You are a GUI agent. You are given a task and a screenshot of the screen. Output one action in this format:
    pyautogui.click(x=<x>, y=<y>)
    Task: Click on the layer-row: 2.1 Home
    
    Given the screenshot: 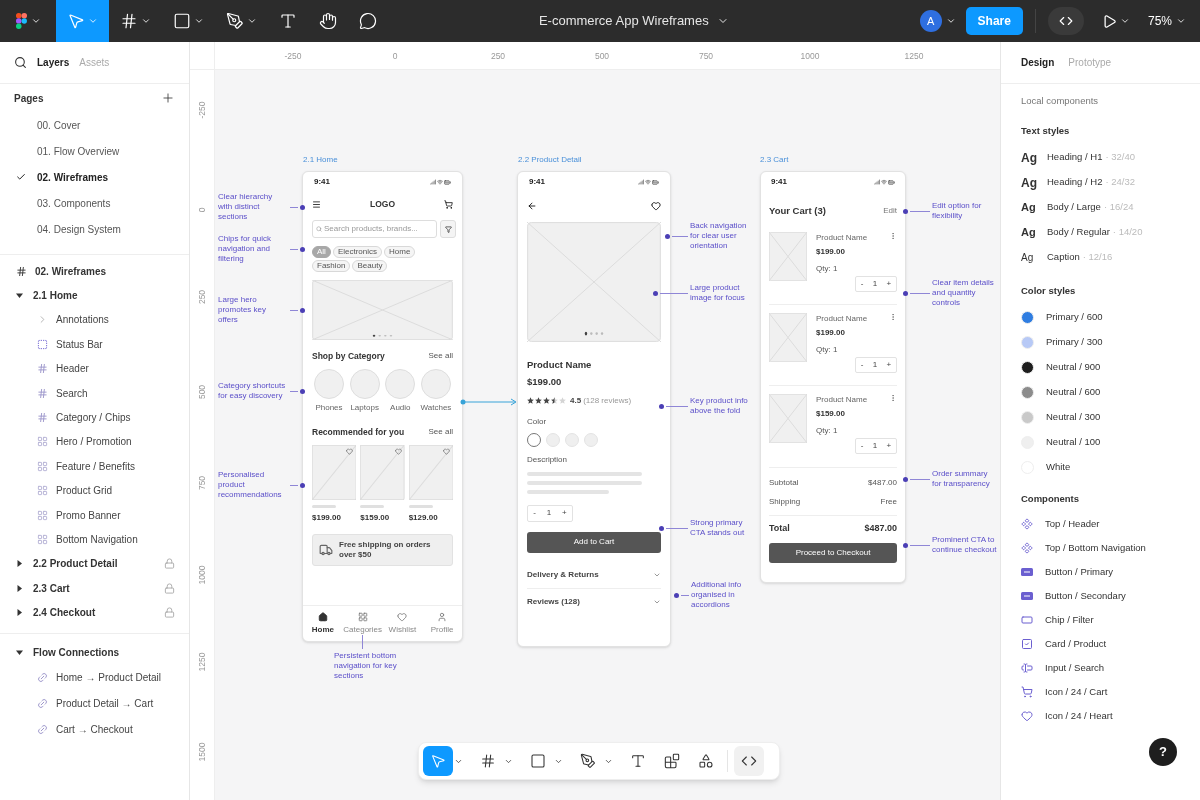 What is the action you would take?
    pyautogui.click(x=94, y=295)
    